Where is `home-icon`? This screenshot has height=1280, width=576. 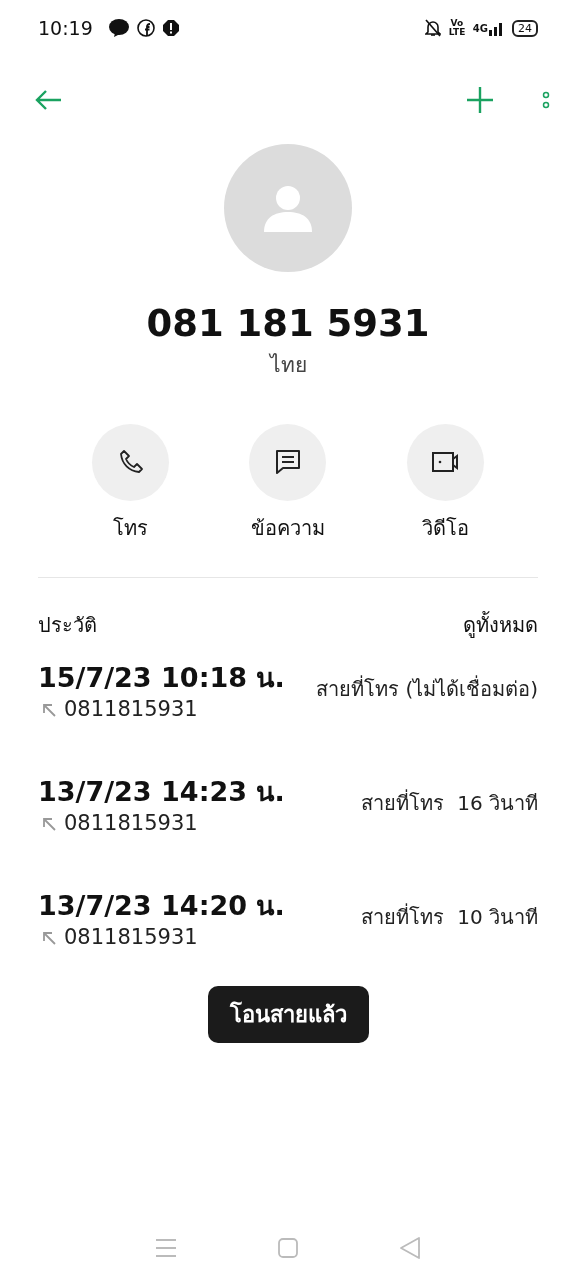 home-icon is located at coordinates (288, 1248).